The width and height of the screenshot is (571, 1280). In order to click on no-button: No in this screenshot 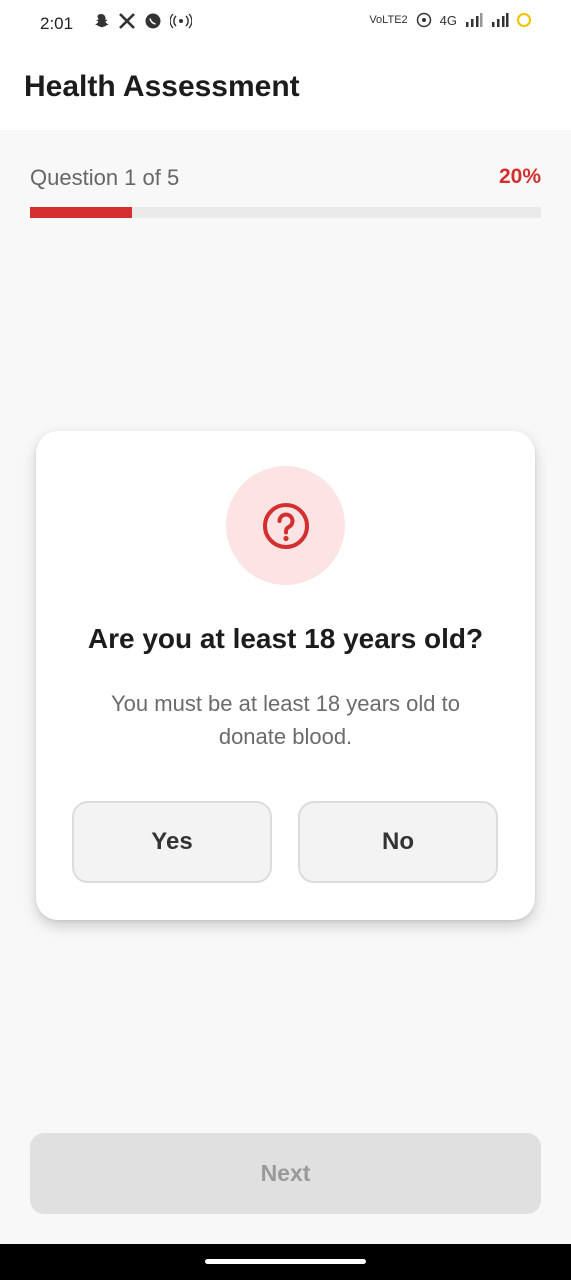, I will do `click(398, 842)`.